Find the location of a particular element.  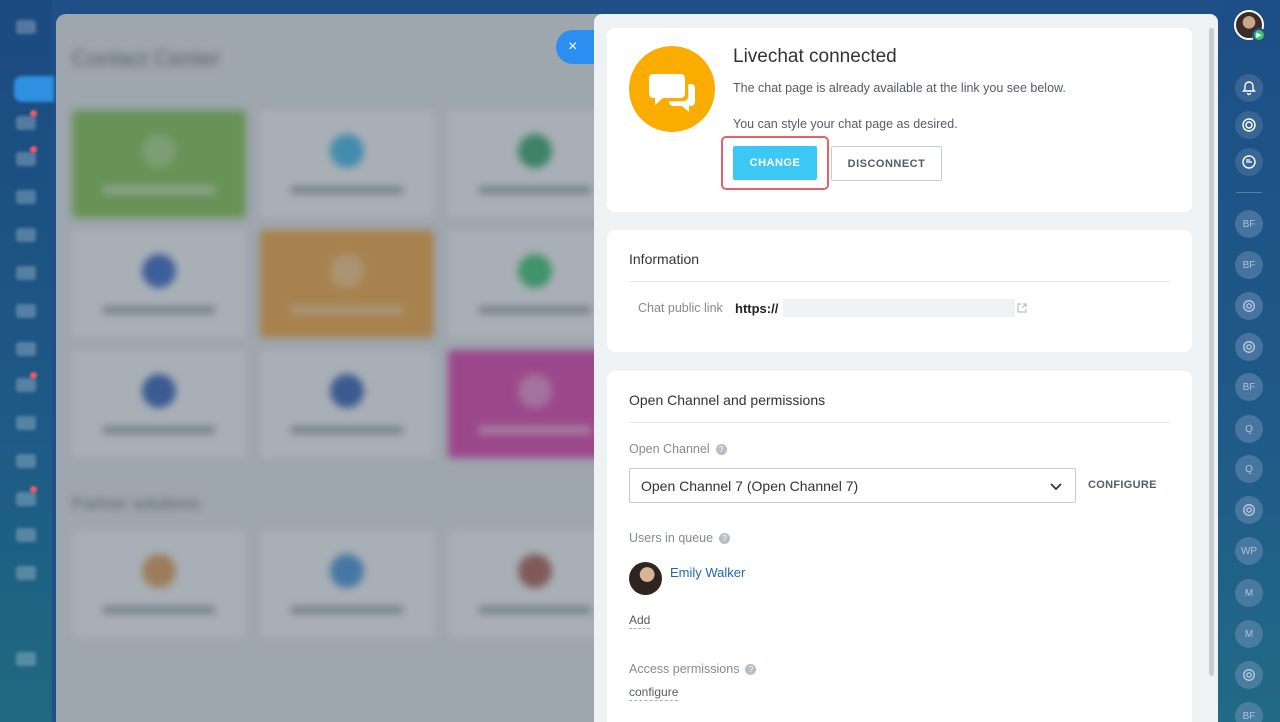

rail-contact: WP is located at coordinates (1249, 551).